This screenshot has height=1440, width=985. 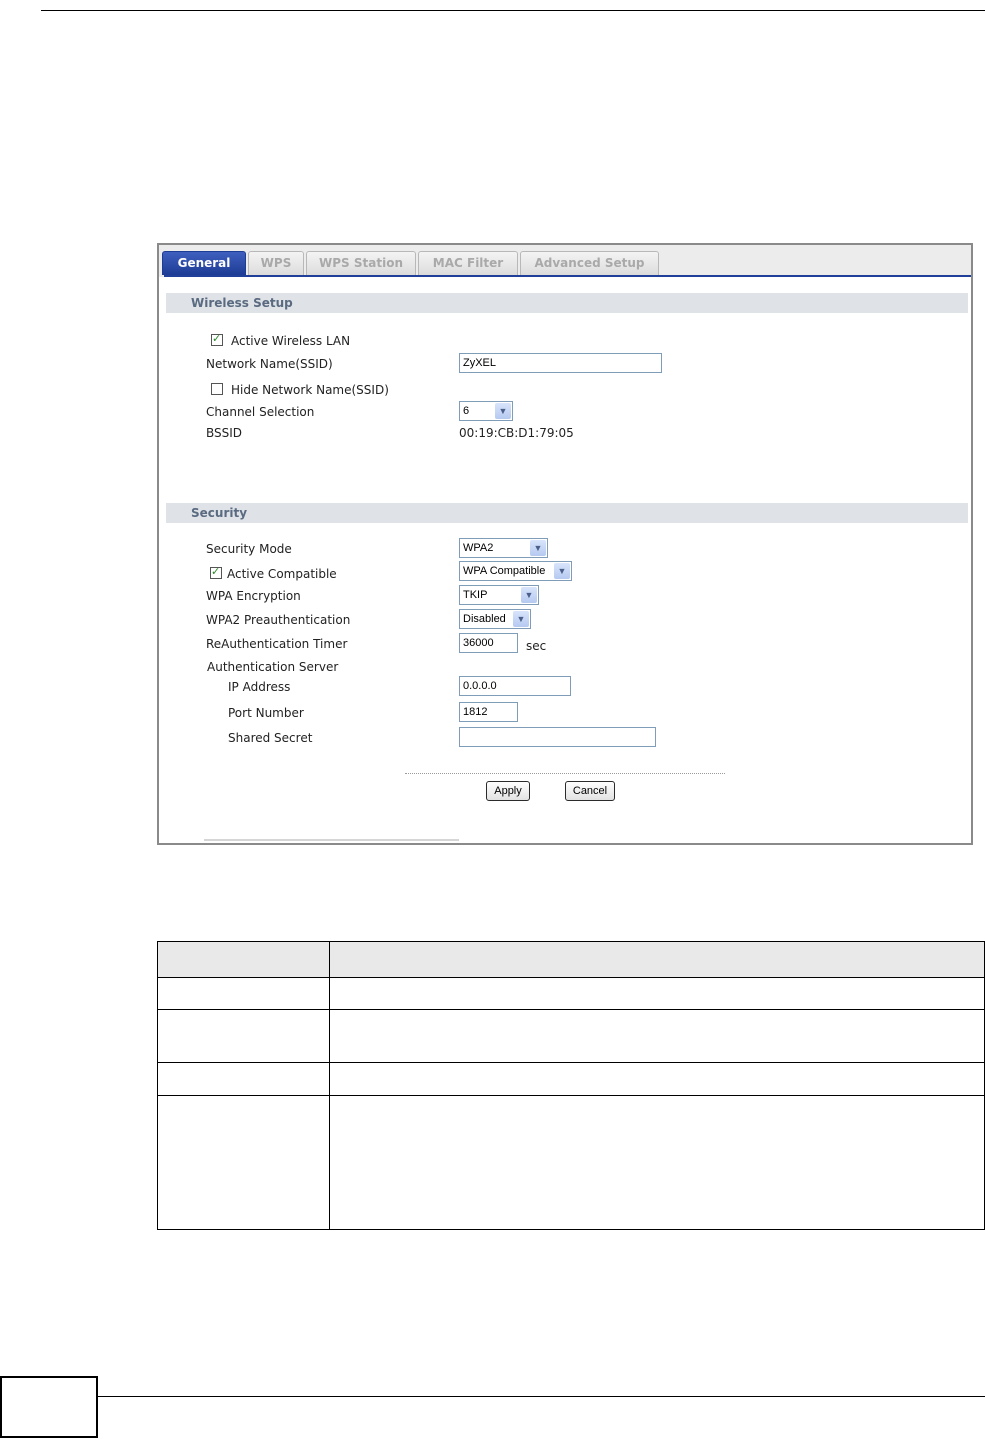 What do you see at coordinates (565, 773) in the screenshot?
I see `button-divider` at bounding box center [565, 773].